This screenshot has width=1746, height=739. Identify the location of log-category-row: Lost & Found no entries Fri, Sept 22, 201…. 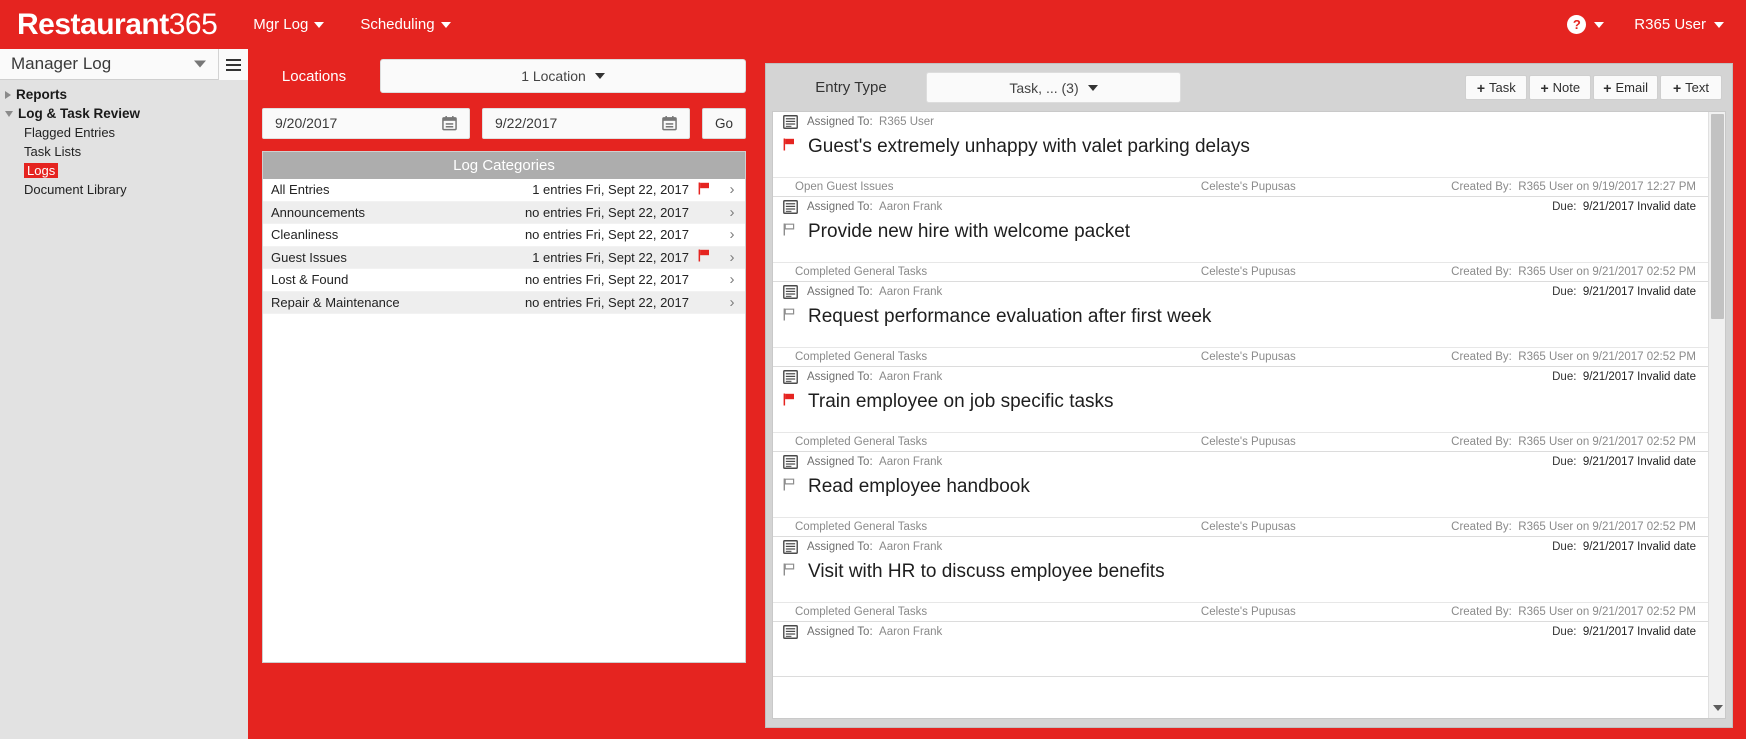
(504, 280).